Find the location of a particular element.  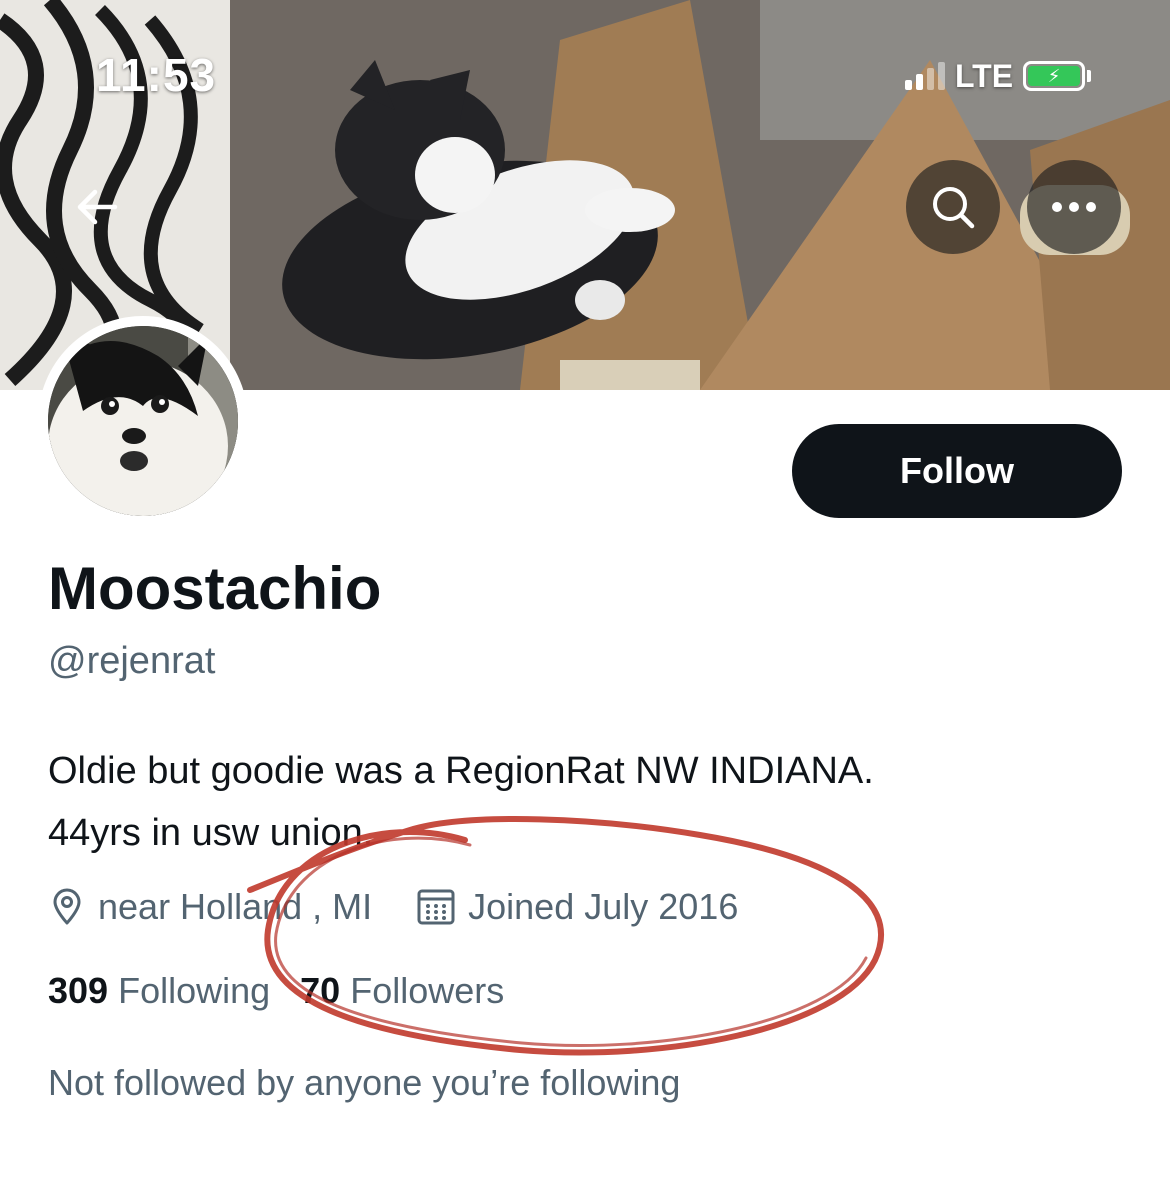

joined-text: Joined July 2016 is located at coordinates (603, 906).